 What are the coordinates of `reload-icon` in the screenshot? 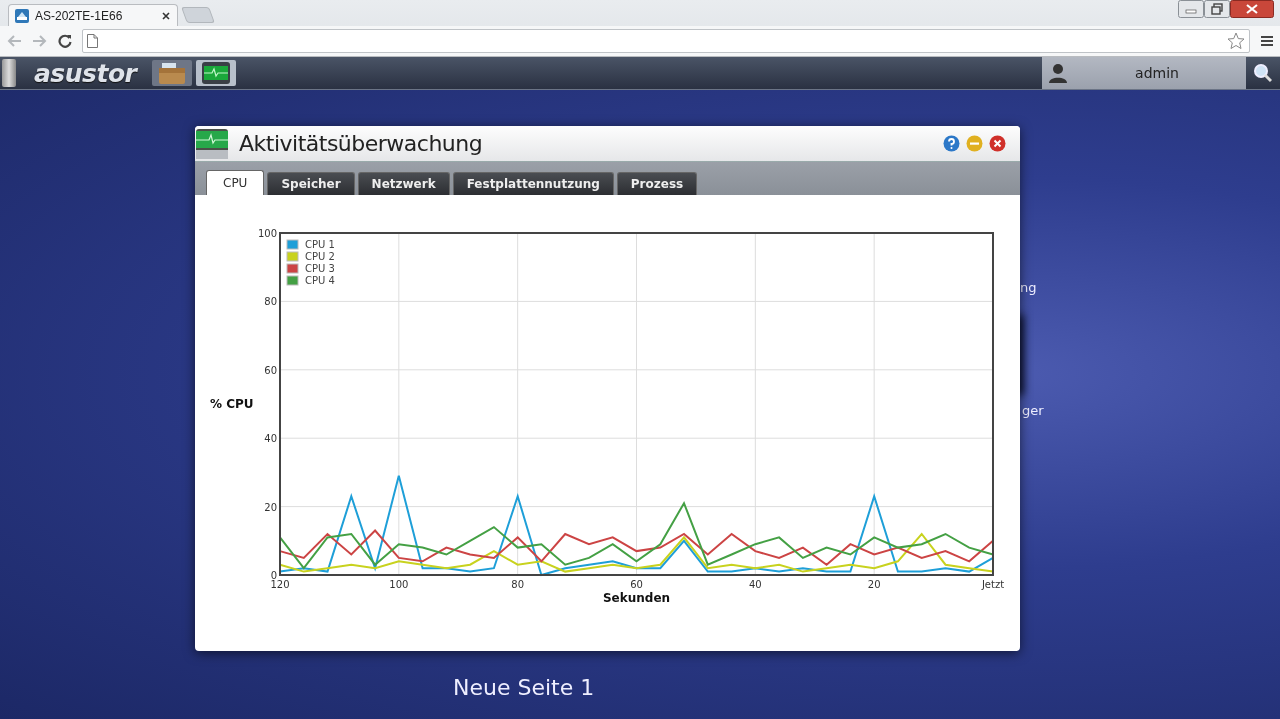 It's located at (65, 41).